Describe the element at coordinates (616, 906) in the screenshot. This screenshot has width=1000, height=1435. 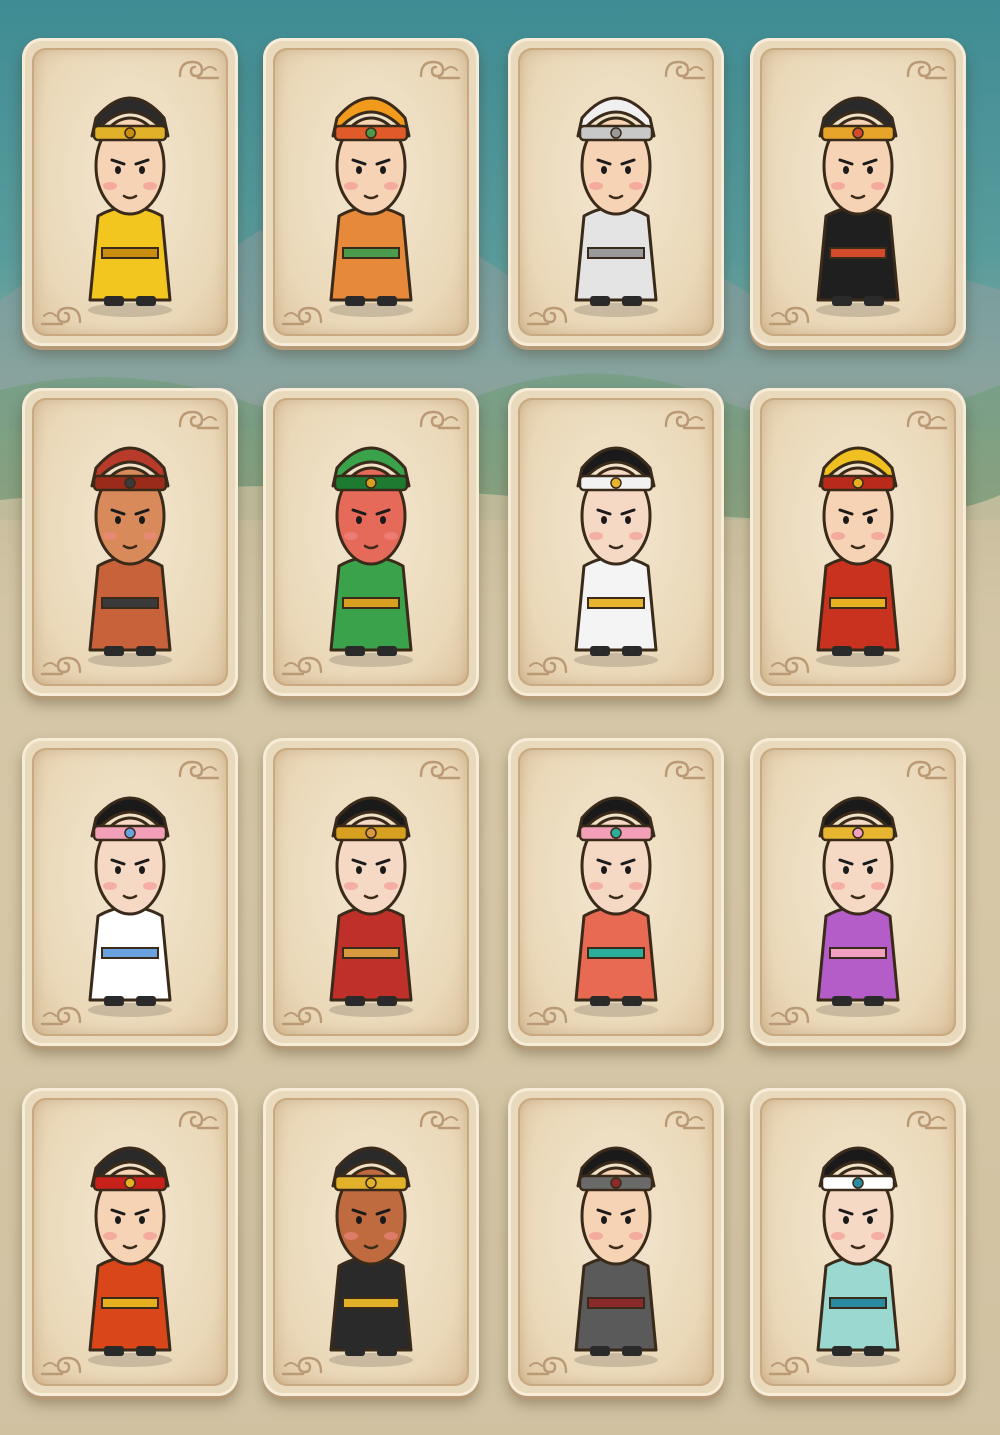
I see `lotus-lady-icon` at that location.